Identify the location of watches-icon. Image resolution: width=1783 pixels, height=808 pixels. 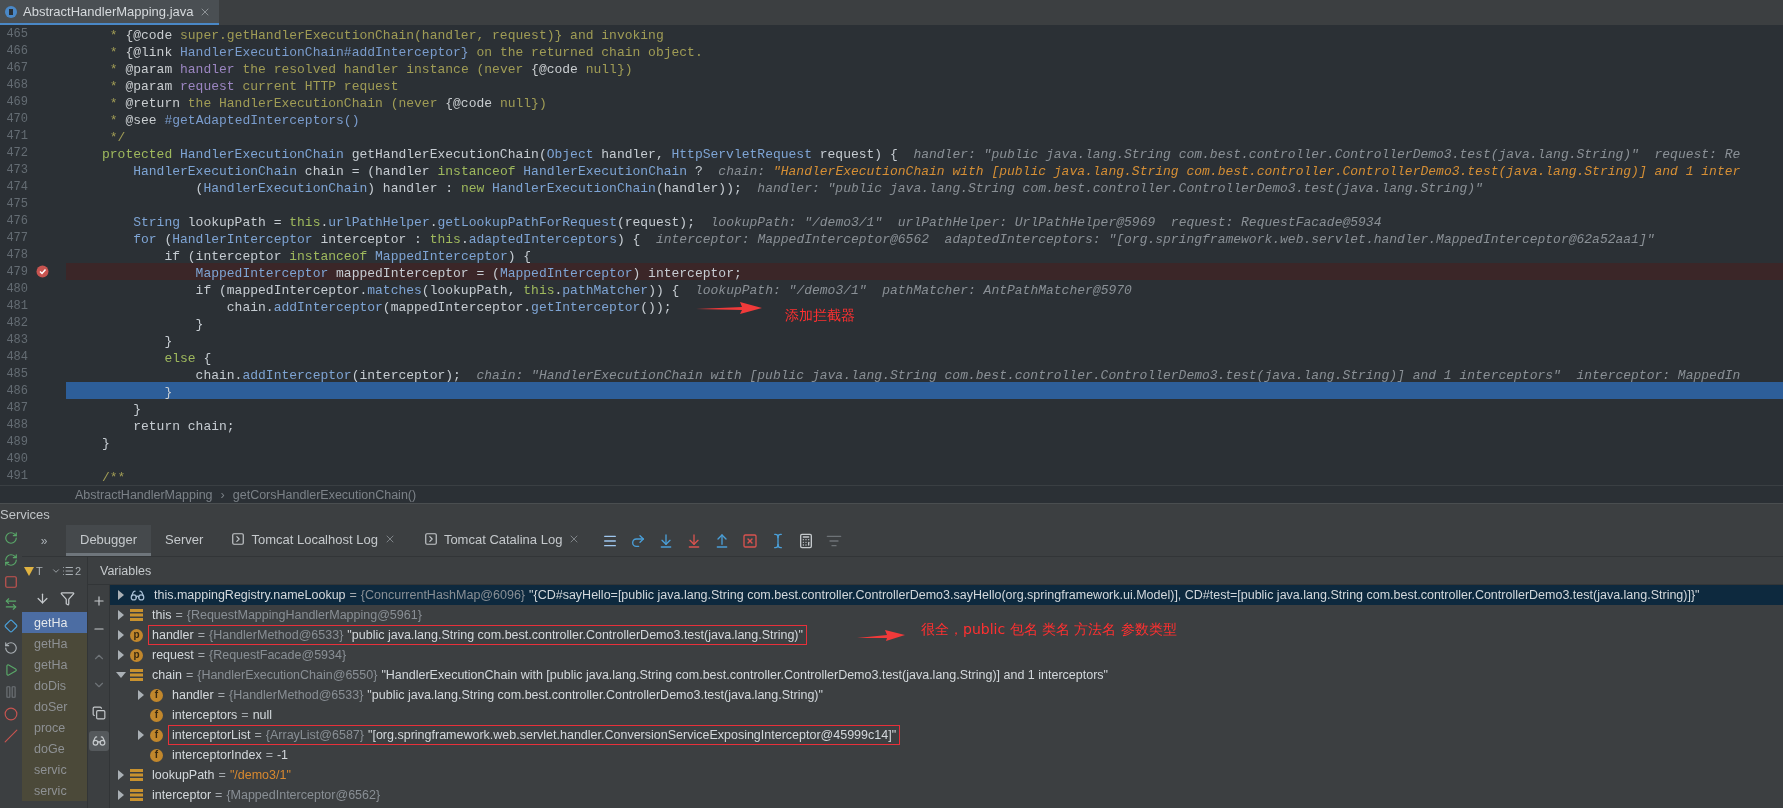
(98, 741).